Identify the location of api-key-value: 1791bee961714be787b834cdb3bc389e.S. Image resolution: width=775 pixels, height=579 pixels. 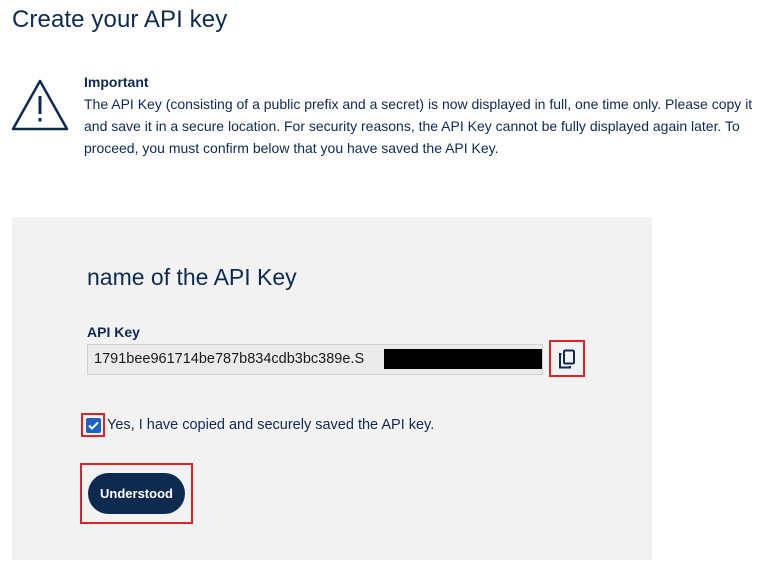
(229, 359).